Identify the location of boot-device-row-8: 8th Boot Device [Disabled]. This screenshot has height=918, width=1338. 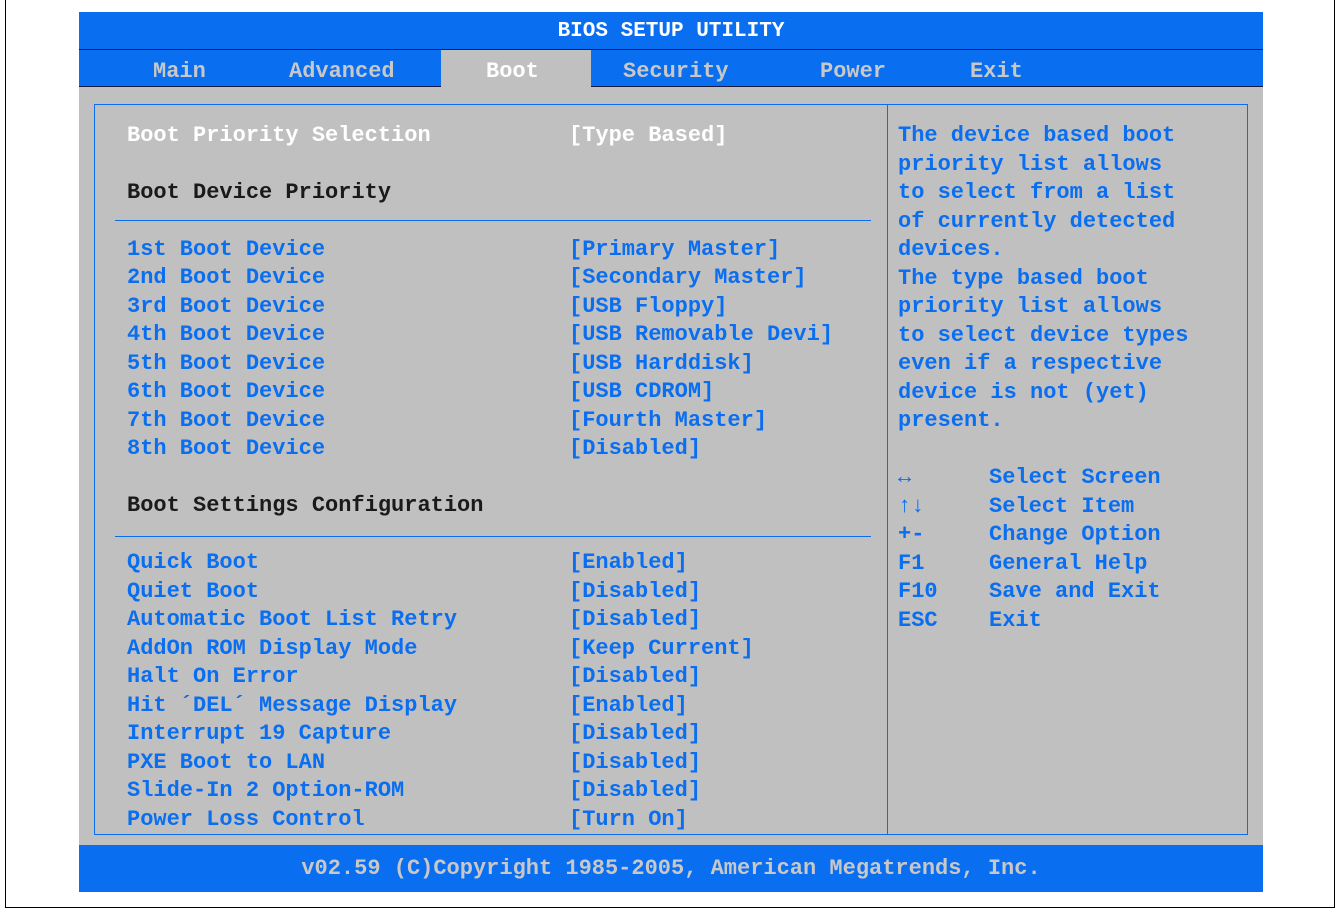
(414, 449).